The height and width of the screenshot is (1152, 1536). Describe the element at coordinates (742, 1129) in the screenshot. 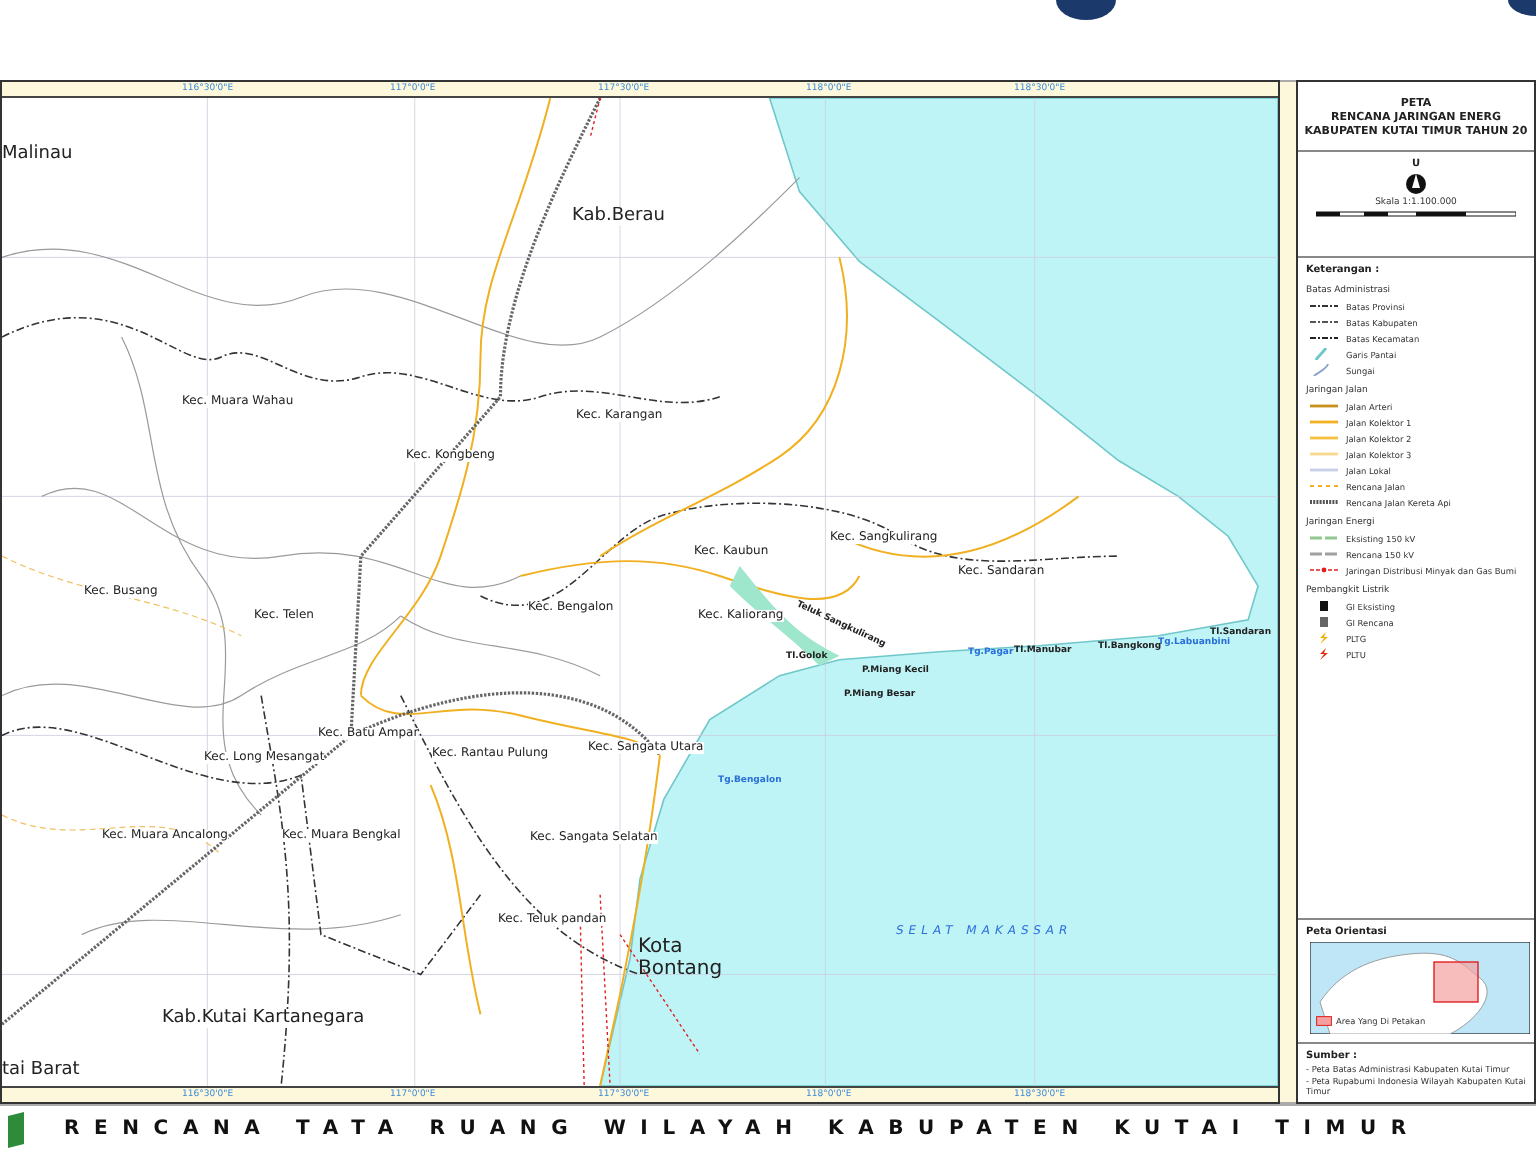

I see `footer-title: RENCANA TATA RUANG WILAYAH KABUPATEN KUTAI TIMUR` at that location.